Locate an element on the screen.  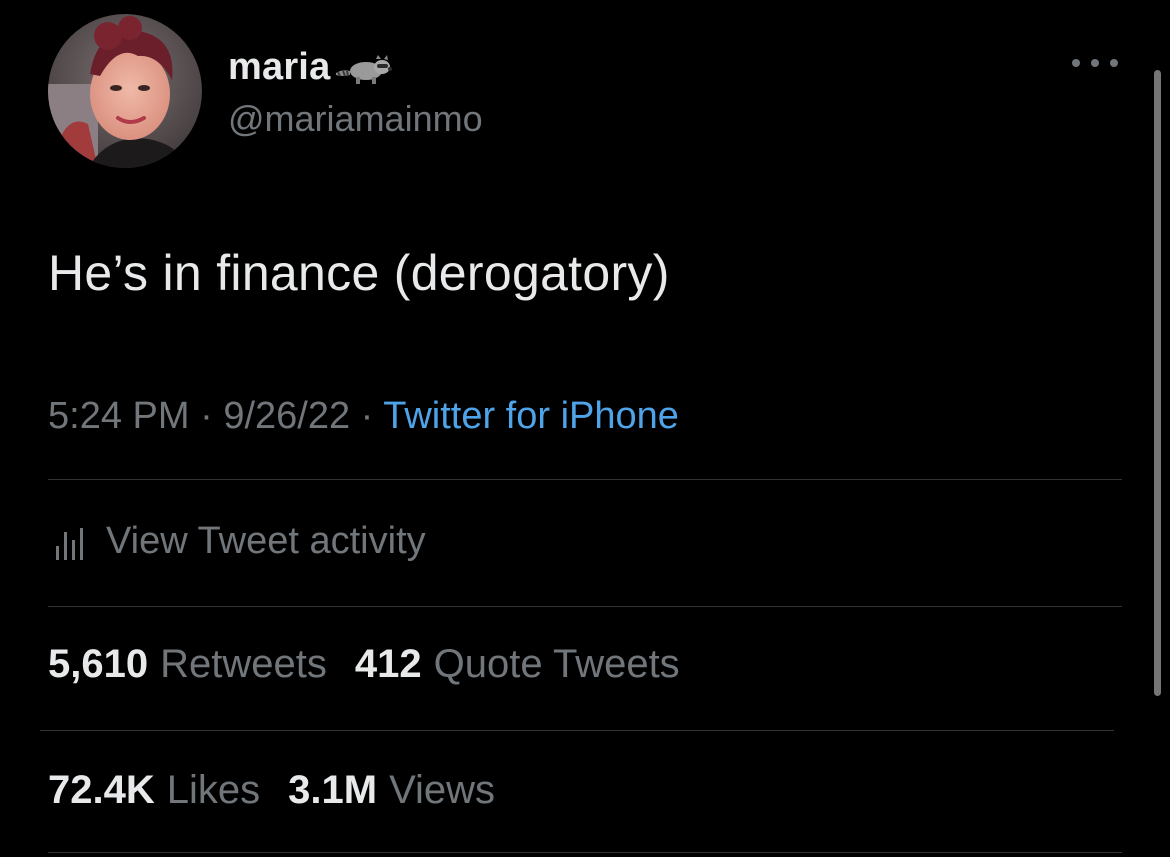
retweet-stats-row: 5,610 Retweets 412 Quote Tweets is located at coordinates (378, 664).